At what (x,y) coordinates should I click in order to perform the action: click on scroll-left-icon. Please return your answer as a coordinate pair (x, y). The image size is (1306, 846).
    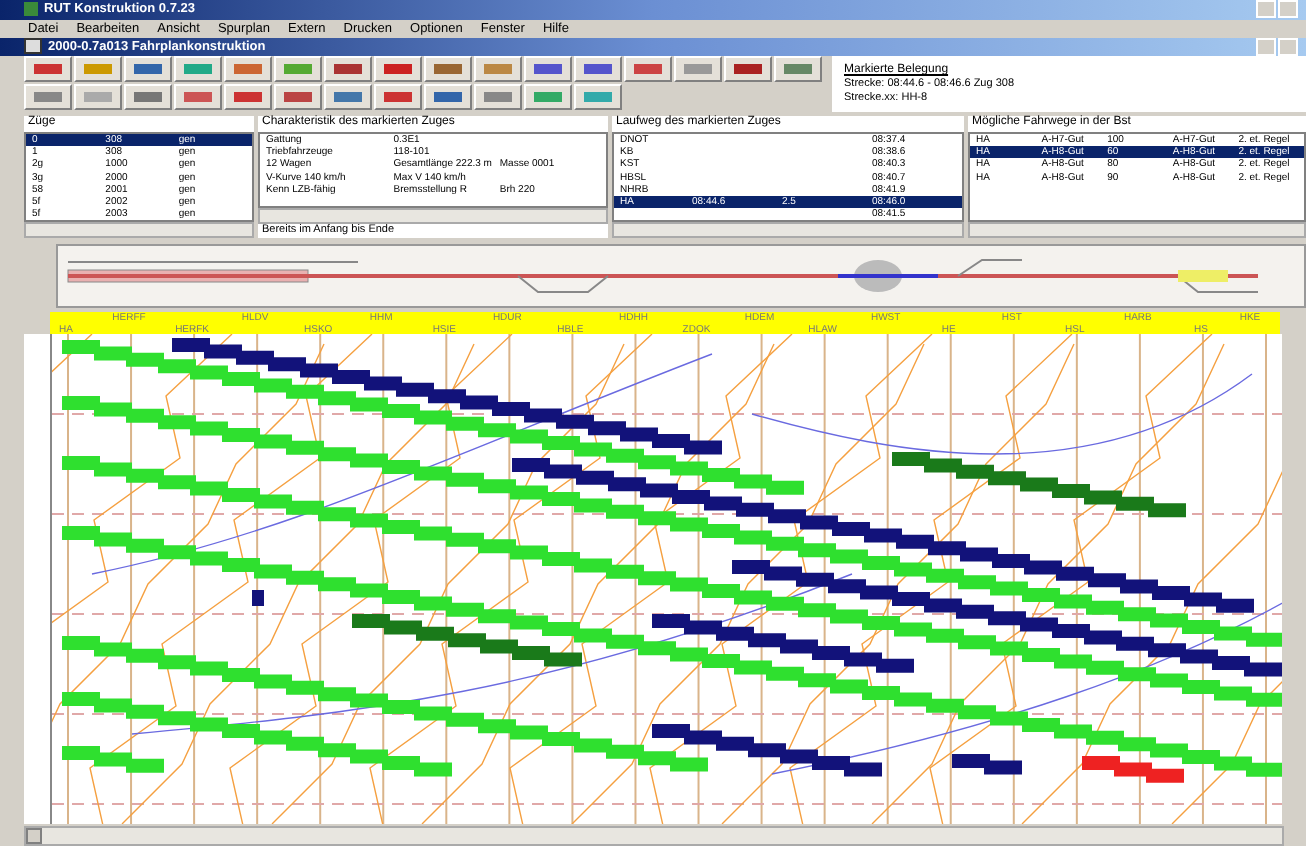
    Looking at the image, I should click on (34, 836).